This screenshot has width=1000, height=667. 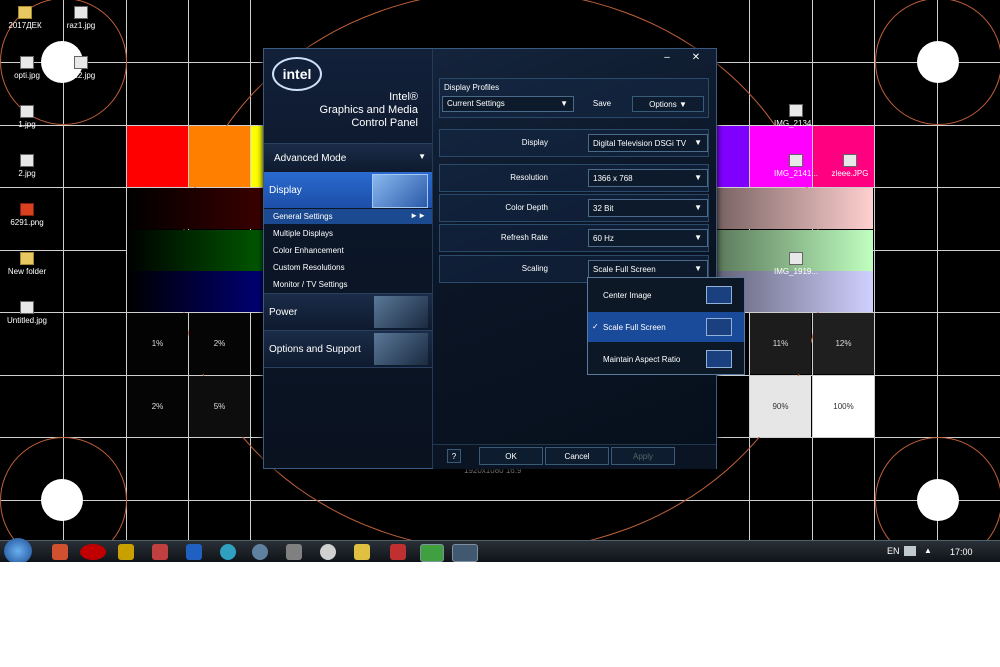 I want to click on desktop-icon: 1.jpg, so click(x=28, y=117).